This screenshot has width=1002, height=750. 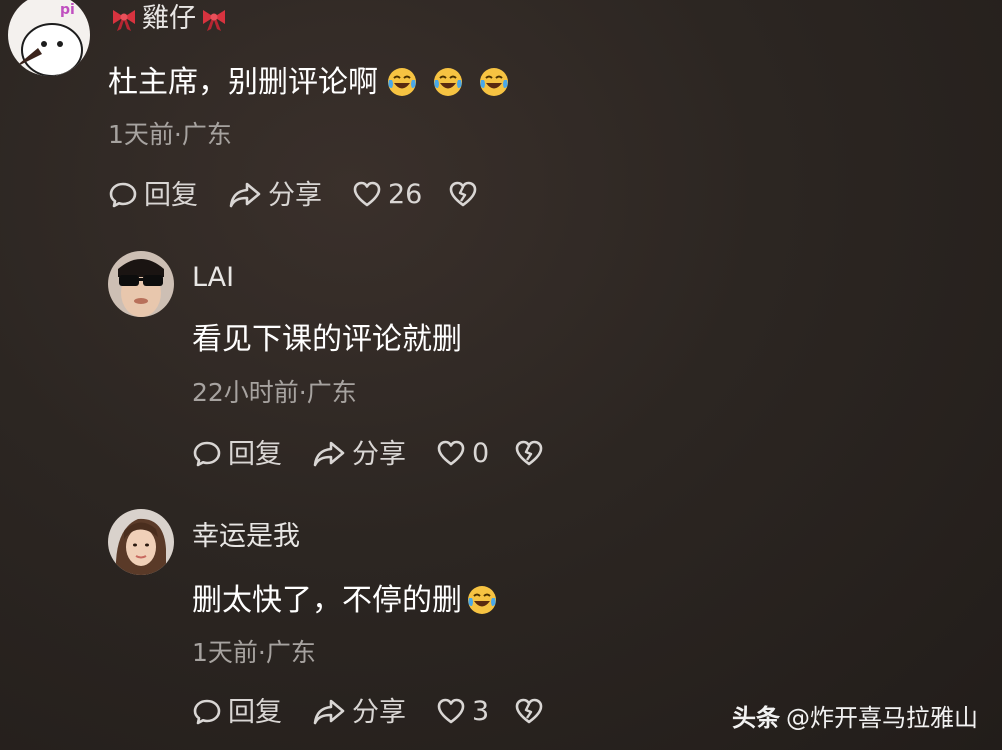 I want to click on comment-text: 看见下课的评论就删, so click(x=327, y=340).